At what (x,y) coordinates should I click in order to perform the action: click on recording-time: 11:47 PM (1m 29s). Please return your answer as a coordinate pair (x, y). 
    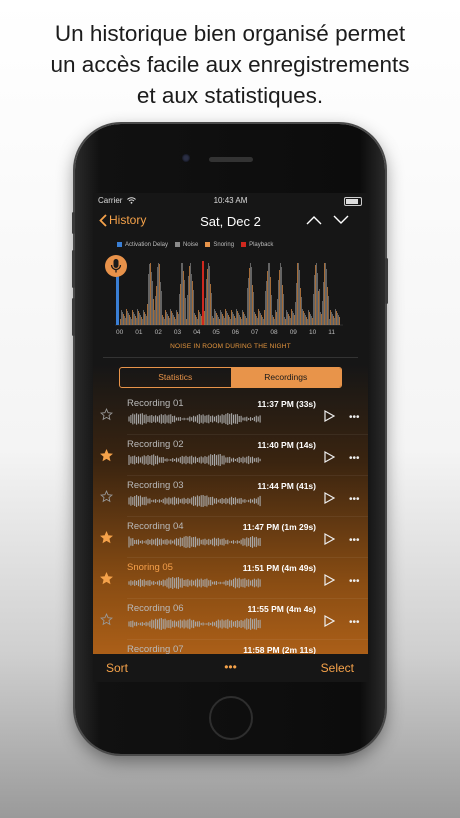
    Looking at the image, I should click on (279, 527).